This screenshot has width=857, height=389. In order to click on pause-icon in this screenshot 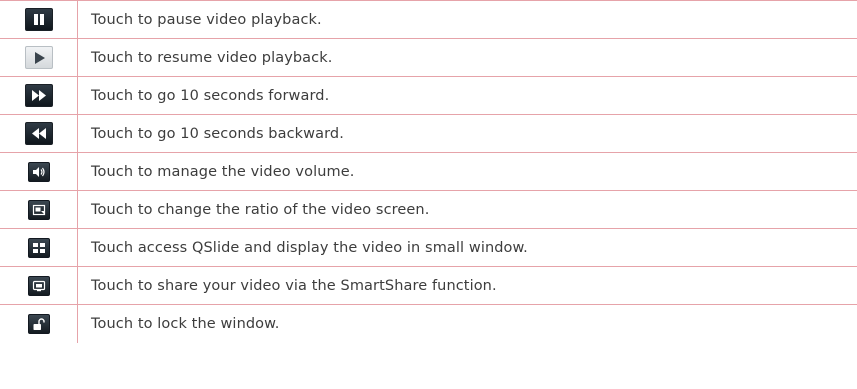, I will do `click(38, 19)`.